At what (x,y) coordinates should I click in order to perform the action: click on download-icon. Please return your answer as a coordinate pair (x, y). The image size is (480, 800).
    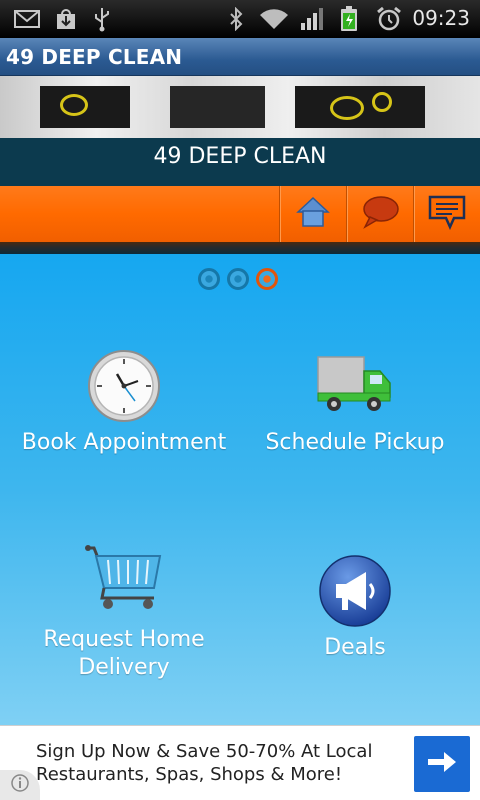
    Looking at the image, I should click on (66, 19).